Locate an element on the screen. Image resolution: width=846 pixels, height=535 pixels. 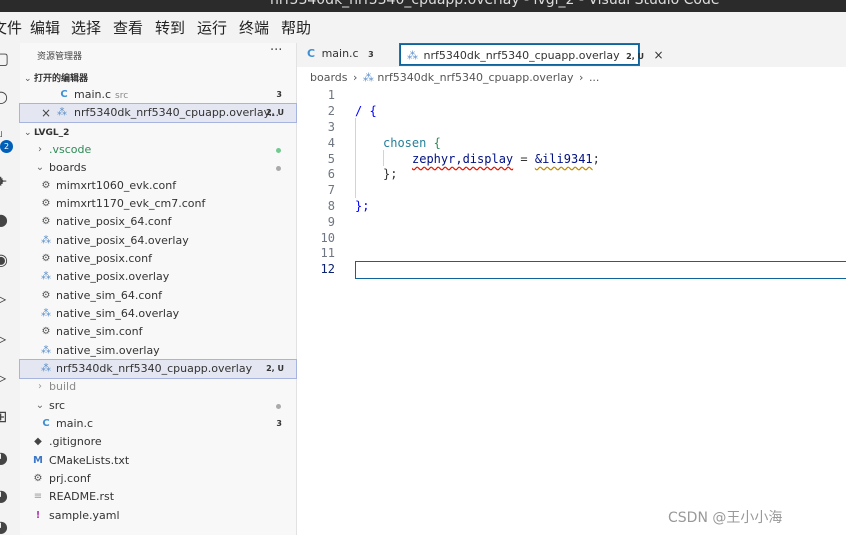
menu-help: 帮助 is located at coordinates (296, 27).